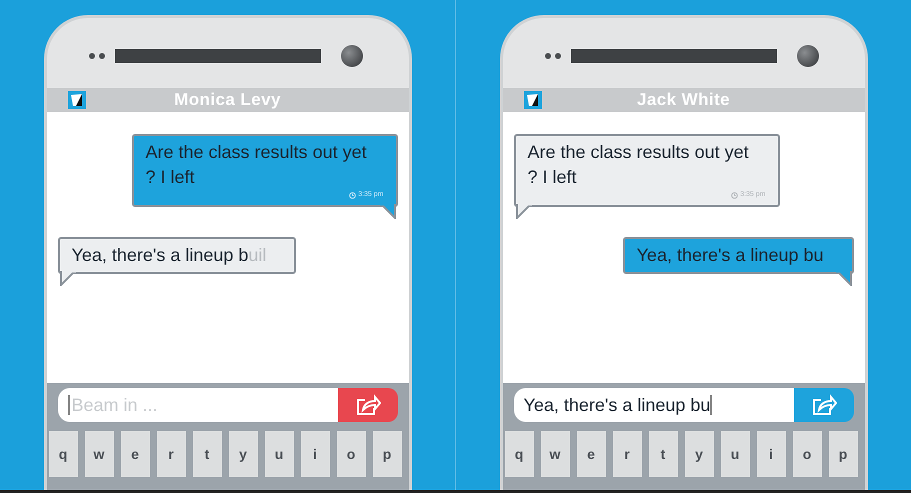 The width and height of the screenshot is (911, 493). I want to click on message-text: Yea, there's a lineup bu, so click(730, 255).